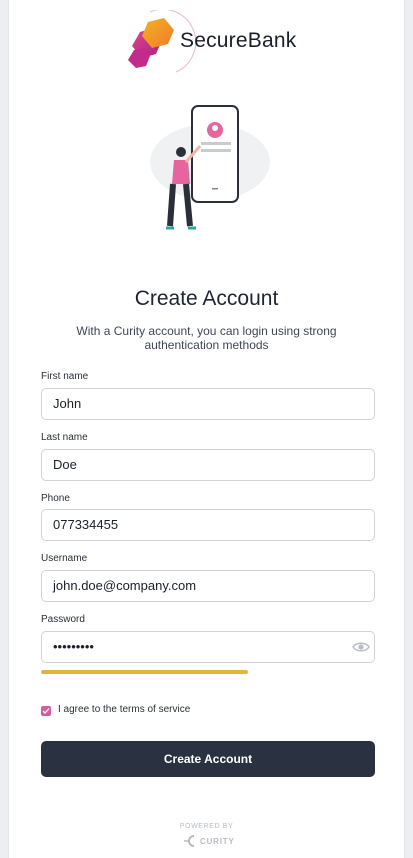 This screenshot has height=858, width=413. I want to click on phone-illustration, so click(210, 167).